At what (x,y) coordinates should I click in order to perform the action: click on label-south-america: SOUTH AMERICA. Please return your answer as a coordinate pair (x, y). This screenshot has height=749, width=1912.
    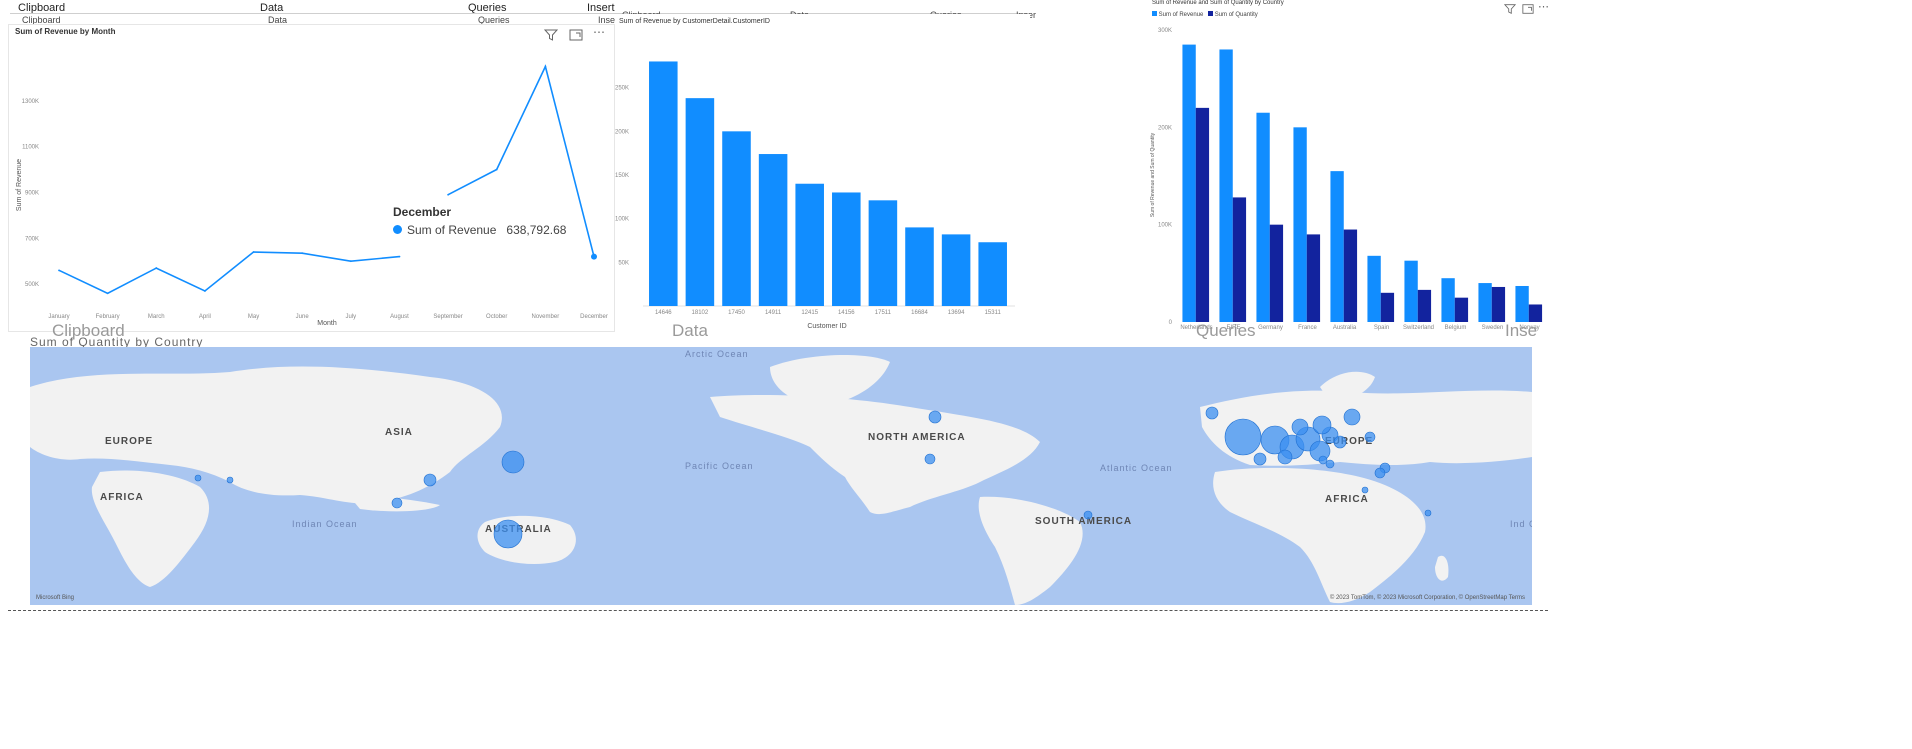
    Looking at the image, I should click on (1083, 521).